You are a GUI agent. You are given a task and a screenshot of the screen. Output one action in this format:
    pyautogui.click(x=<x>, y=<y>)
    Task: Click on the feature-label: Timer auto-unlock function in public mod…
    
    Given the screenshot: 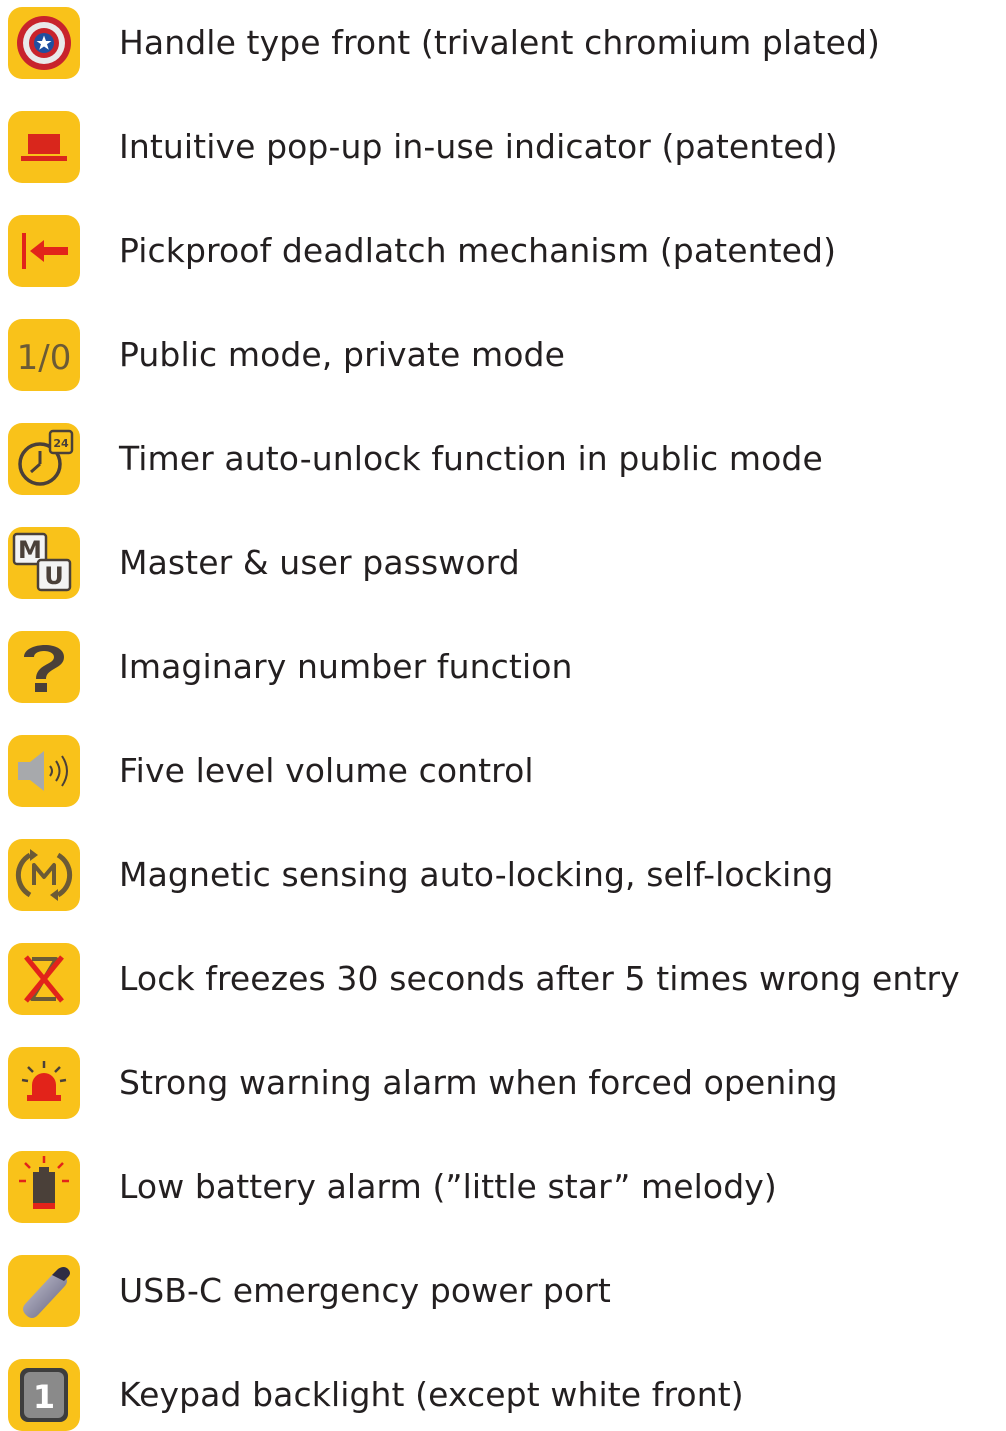 What is the action you would take?
    pyautogui.click(x=471, y=458)
    